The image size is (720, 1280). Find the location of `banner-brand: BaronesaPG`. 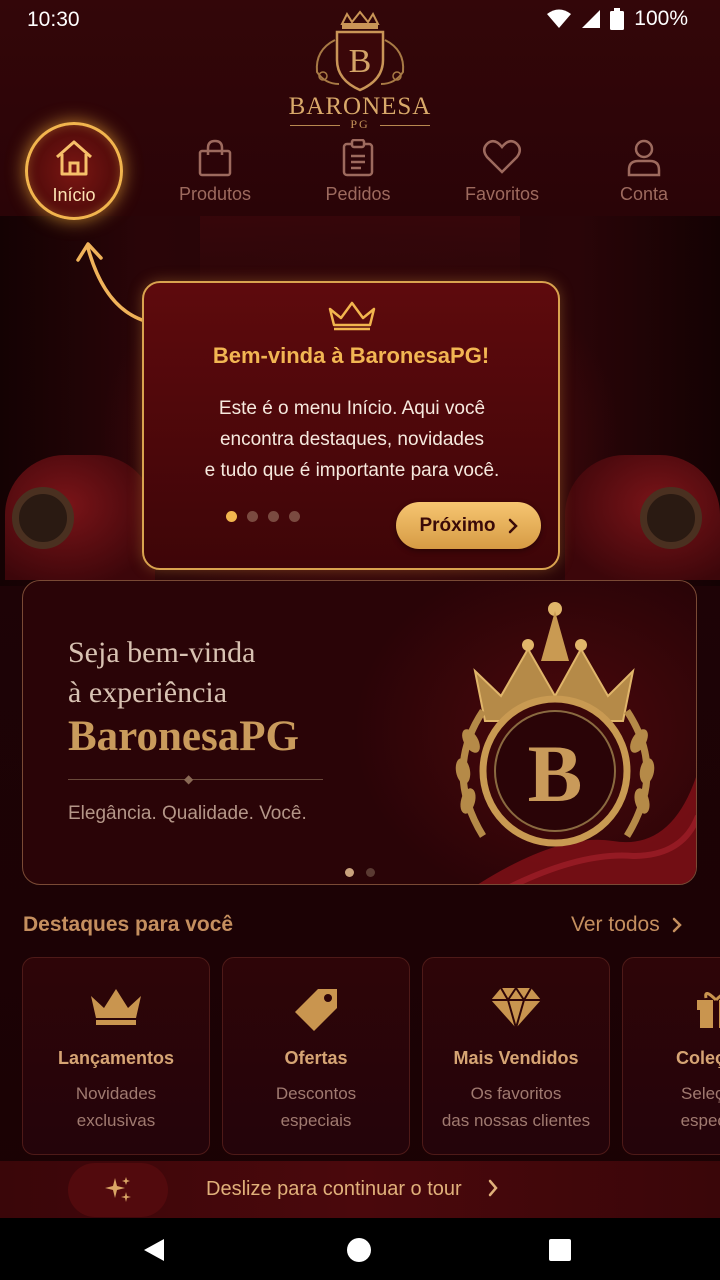

banner-brand: BaronesaPG is located at coordinates (183, 736).